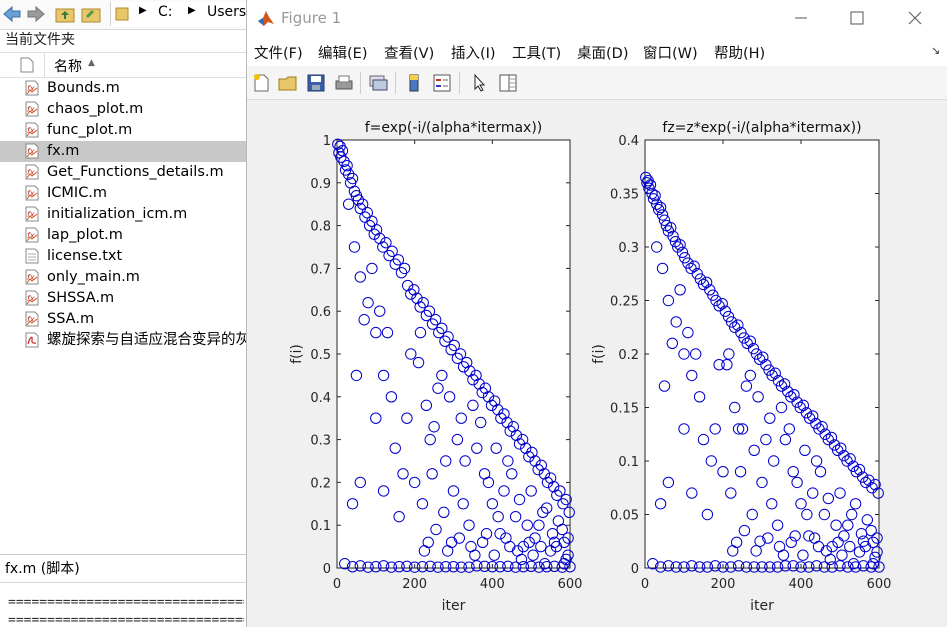 The width and height of the screenshot is (947, 631). What do you see at coordinates (857, 18) in the screenshot?
I see `maximize-icon` at bounding box center [857, 18].